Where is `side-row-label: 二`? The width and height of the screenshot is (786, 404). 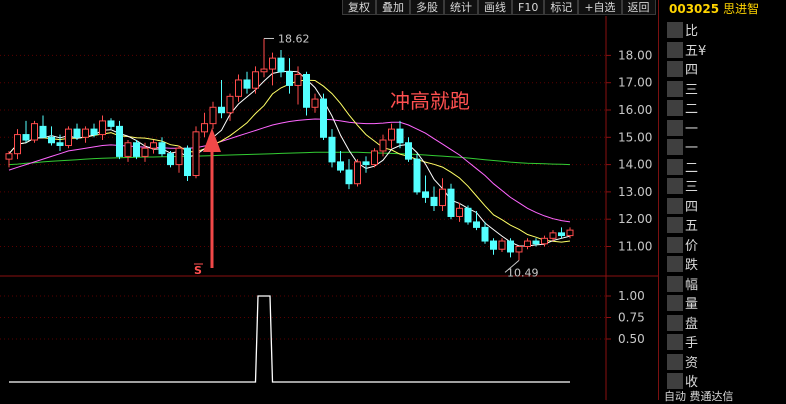
side-row-label: 二 is located at coordinates (692, 109).